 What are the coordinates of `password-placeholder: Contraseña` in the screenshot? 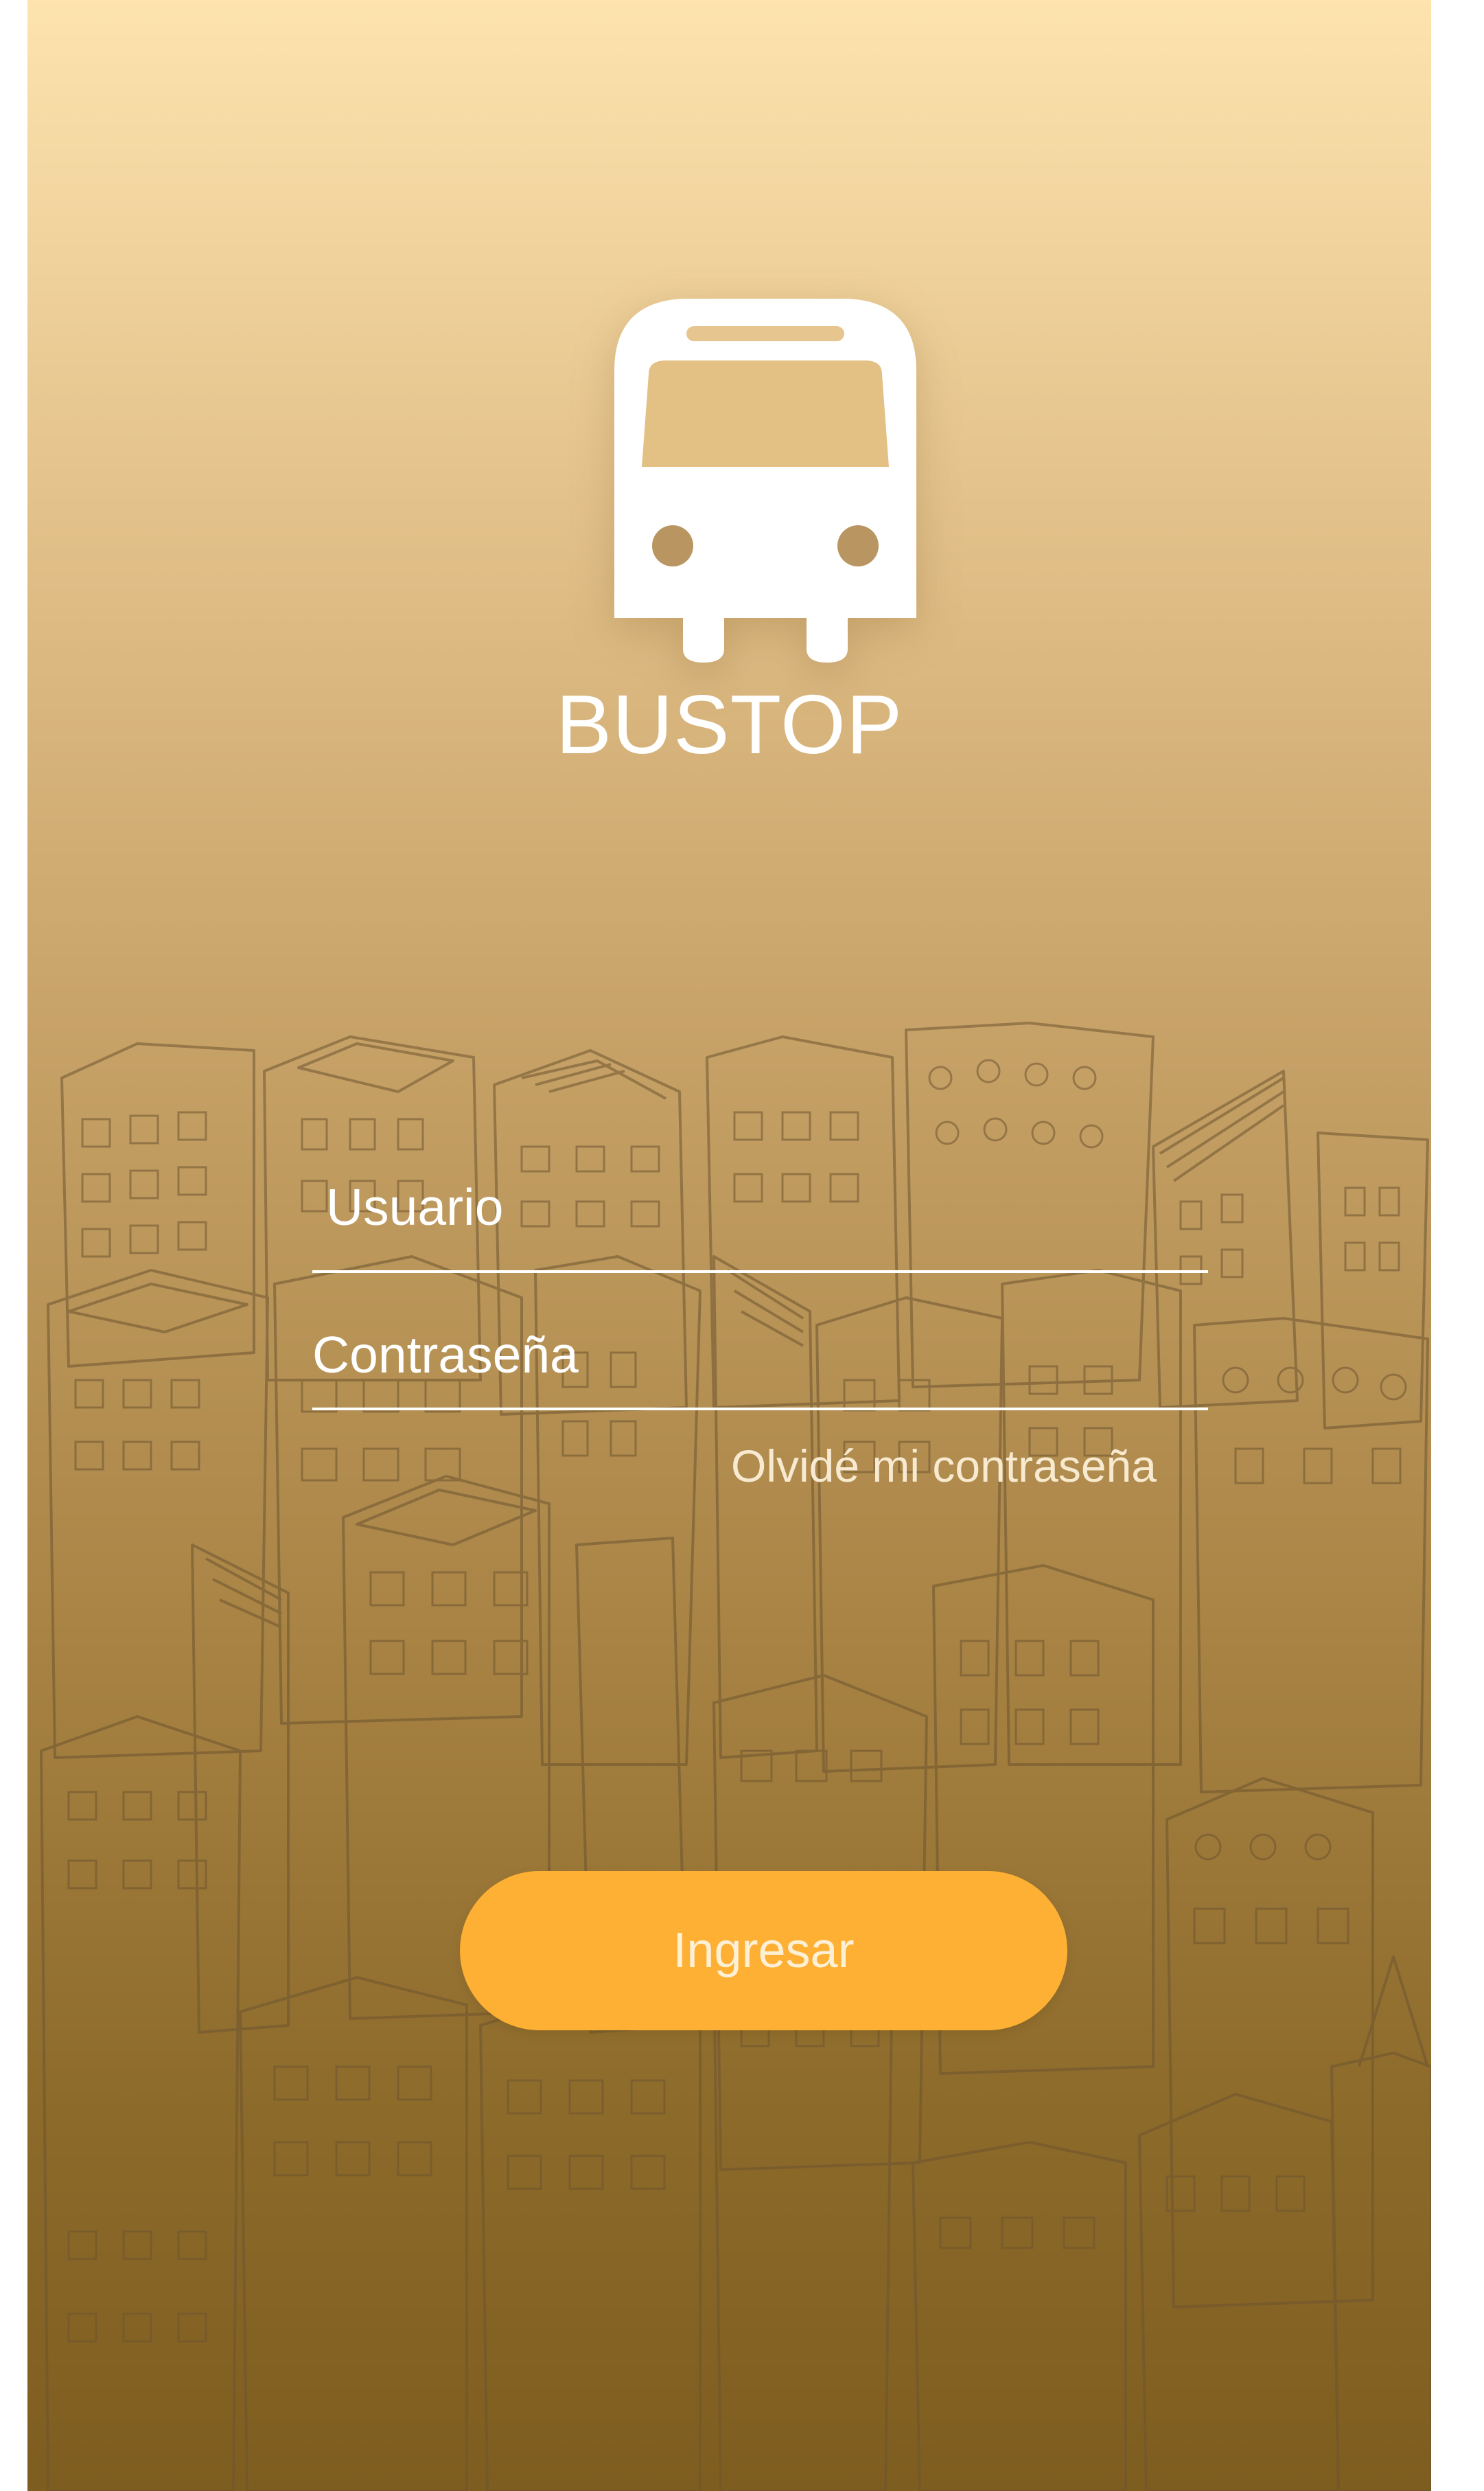 It's located at (445, 1355).